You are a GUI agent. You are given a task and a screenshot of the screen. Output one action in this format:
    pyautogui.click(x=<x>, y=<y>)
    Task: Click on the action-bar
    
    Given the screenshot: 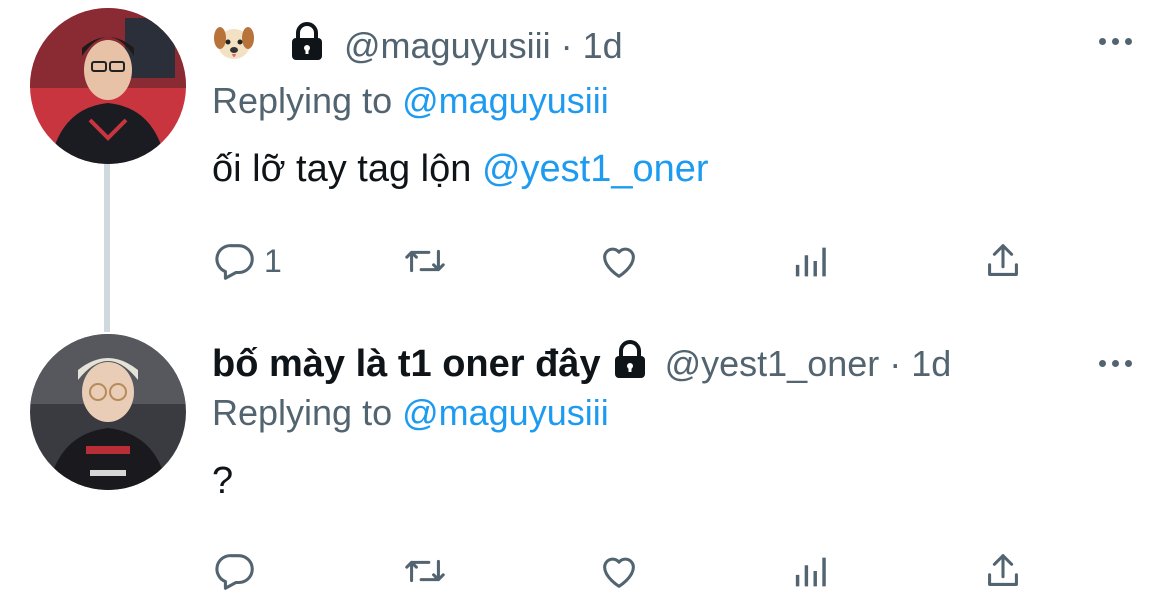 What is the action you would take?
    pyautogui.click(x=627, y=571)
    